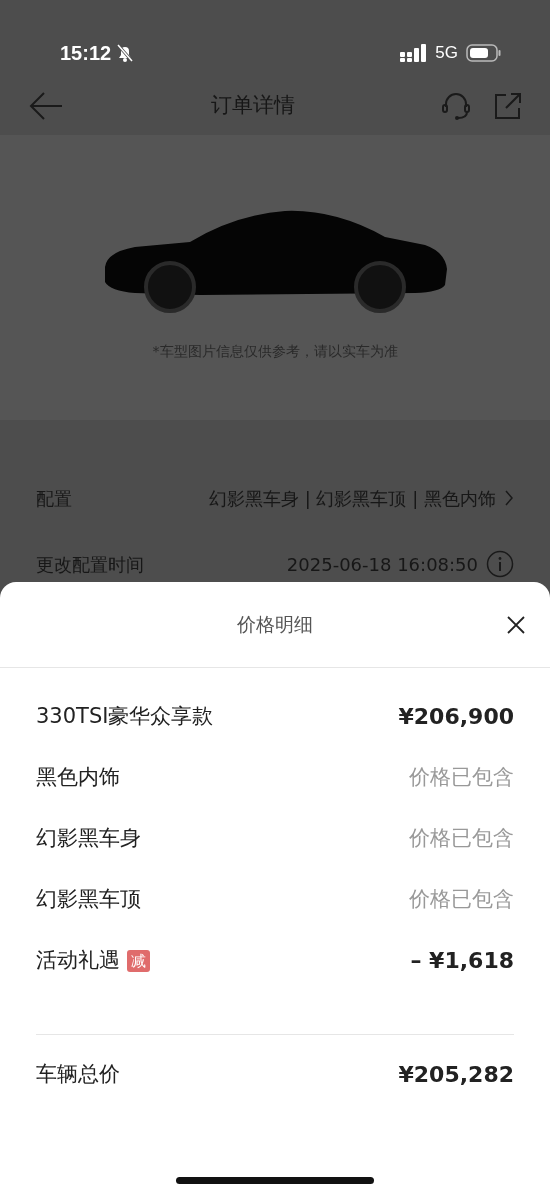  Describe the element at coordinates (456, 1075) in the screenshot. I see `total-price: ¥205,282` at that location.